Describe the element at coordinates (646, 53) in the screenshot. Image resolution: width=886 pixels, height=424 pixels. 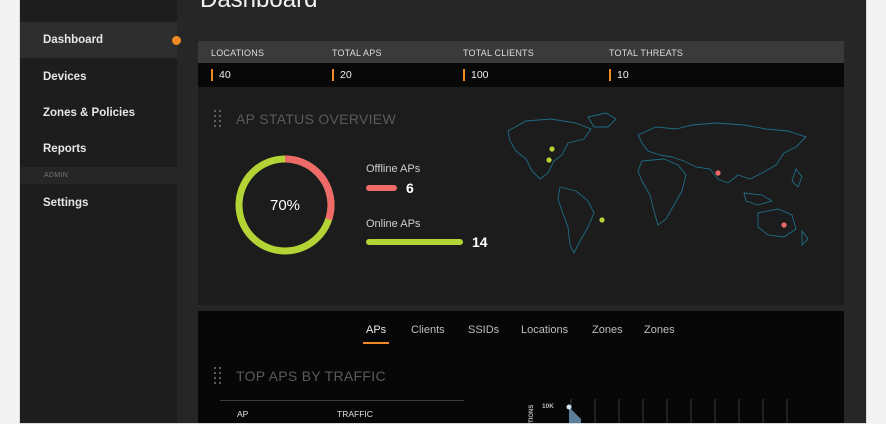
I see `stat-label-total-threats: TOTAL THREATS` at that location.